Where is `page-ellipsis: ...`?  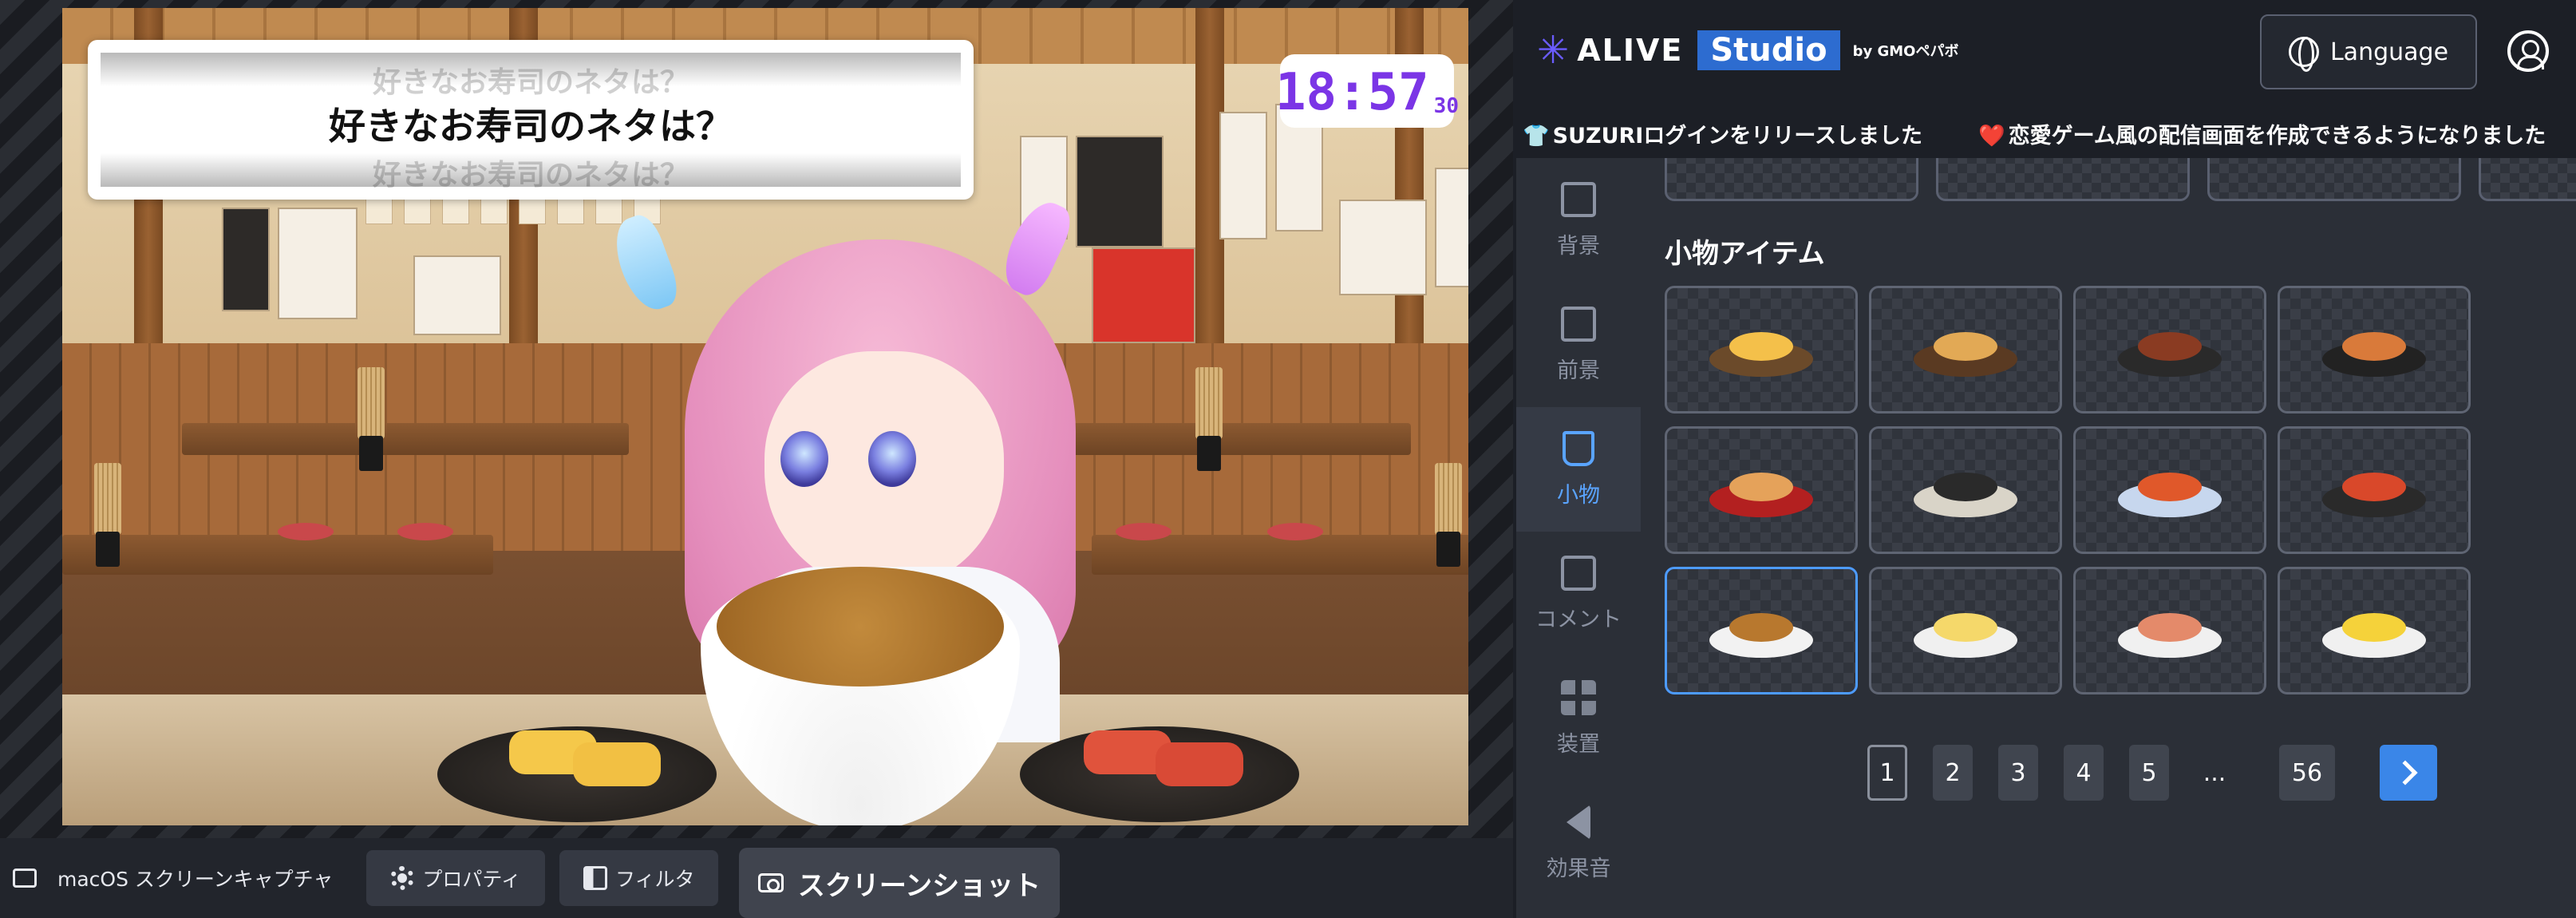 page-ellipsis: ... is located at coordinates (2214, 772).